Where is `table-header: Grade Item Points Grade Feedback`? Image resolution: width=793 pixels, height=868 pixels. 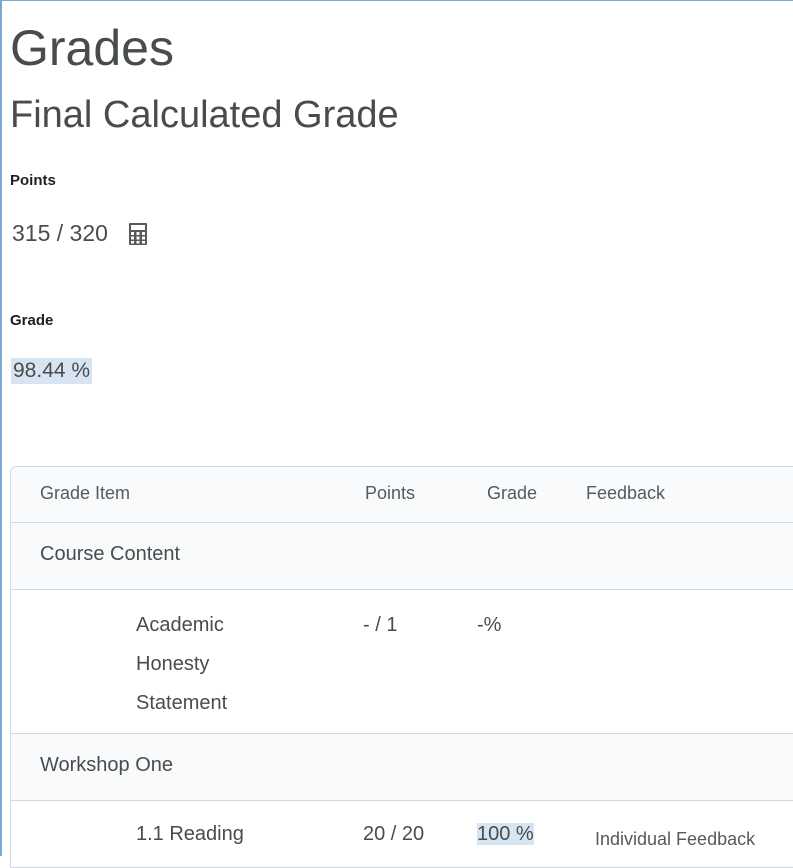
table-header: Grade Item Points Grade Feedback is located at coordinates (402, 495).